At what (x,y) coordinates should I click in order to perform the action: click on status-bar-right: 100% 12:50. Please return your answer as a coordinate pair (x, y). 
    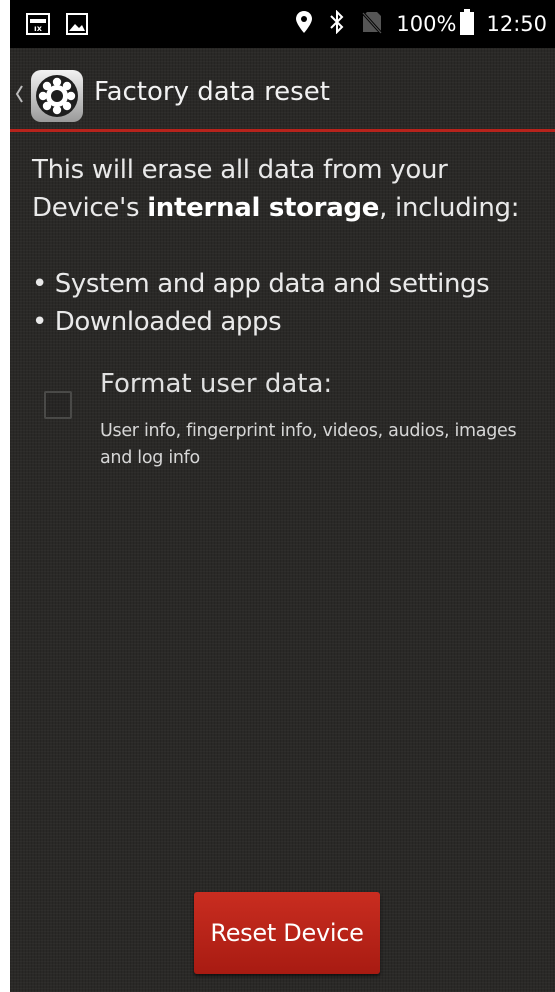
    Looking at the image, I should click on (421, 24).